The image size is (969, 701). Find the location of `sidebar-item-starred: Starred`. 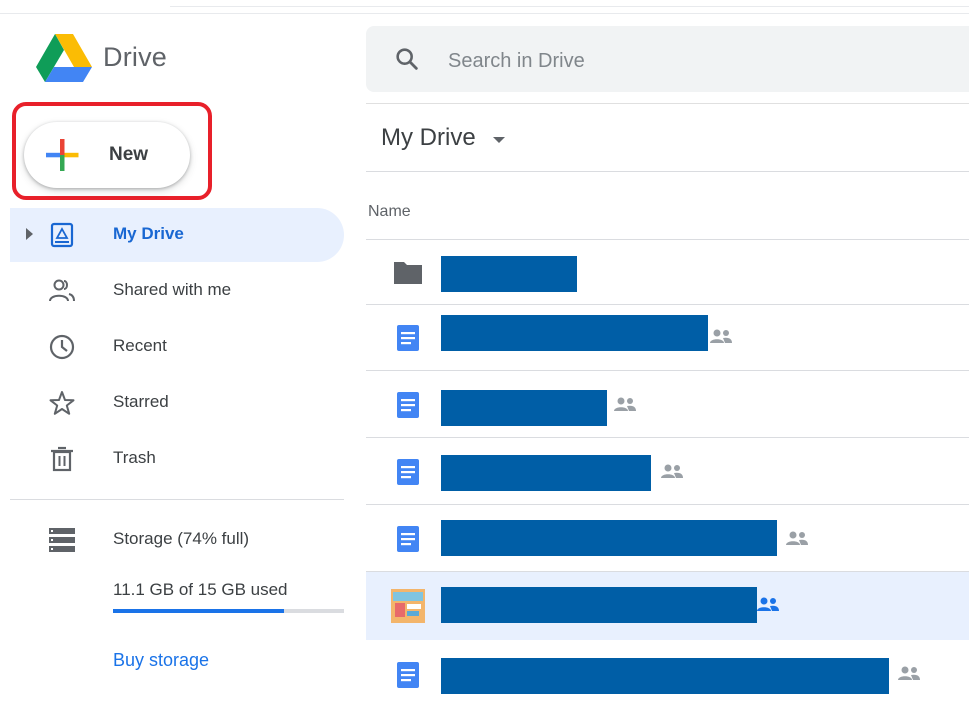

sidebar-item-starred: Starred is located at coordinates (177, 403).